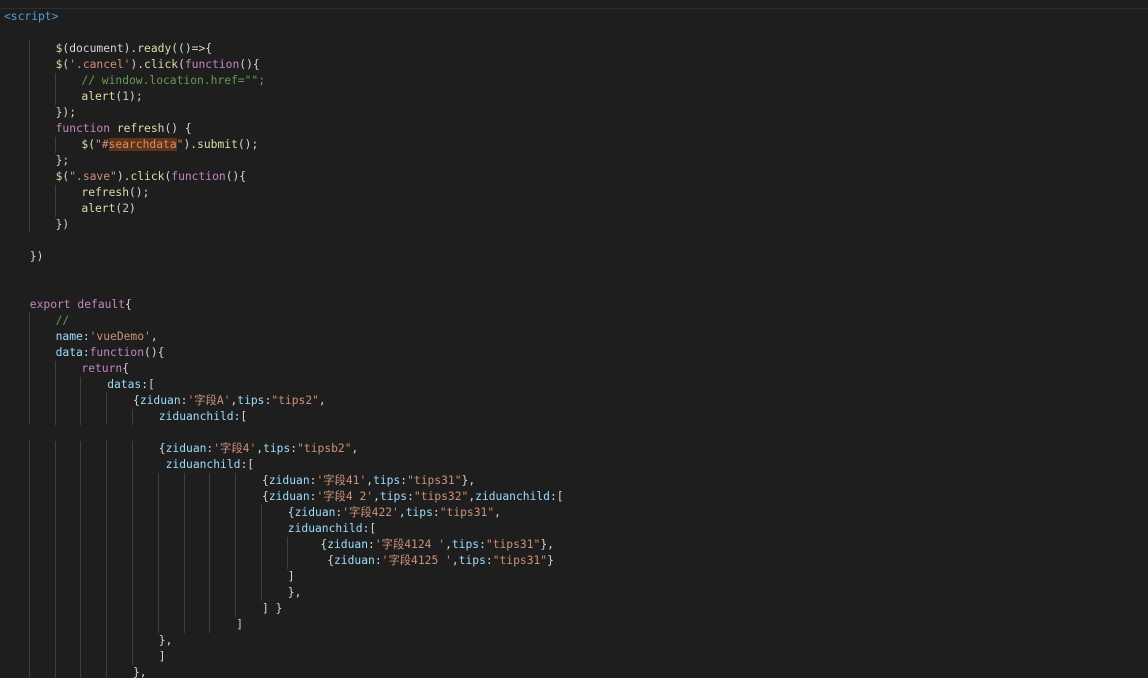  I want to click on code-line: //, so click(63, 321).